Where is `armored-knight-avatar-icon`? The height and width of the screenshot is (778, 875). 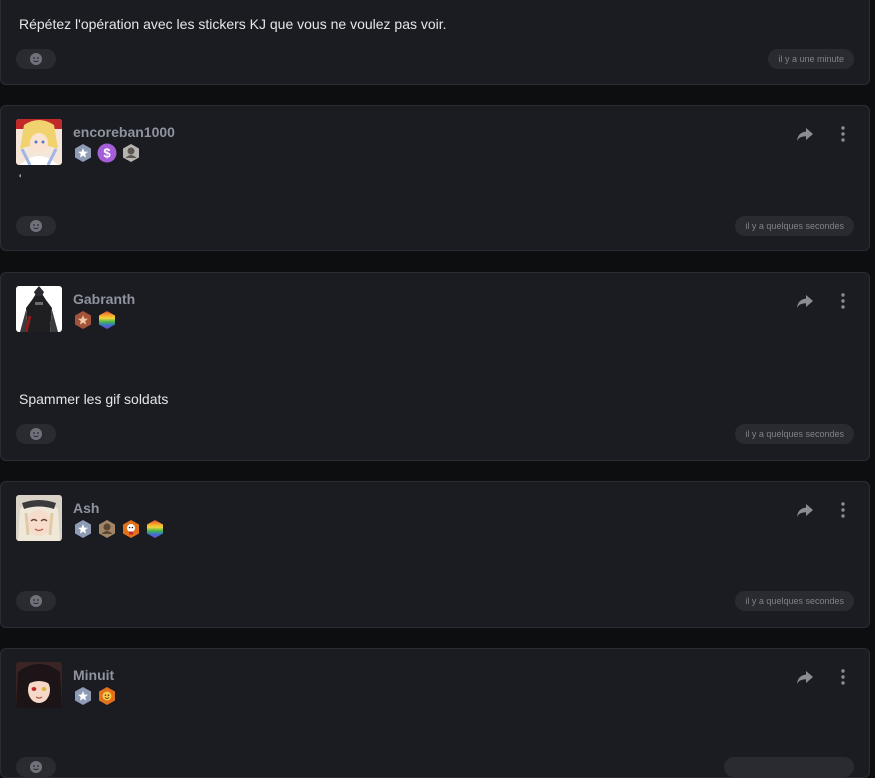
armored-knight-avatar-icon is located at coordinates (39, 309).